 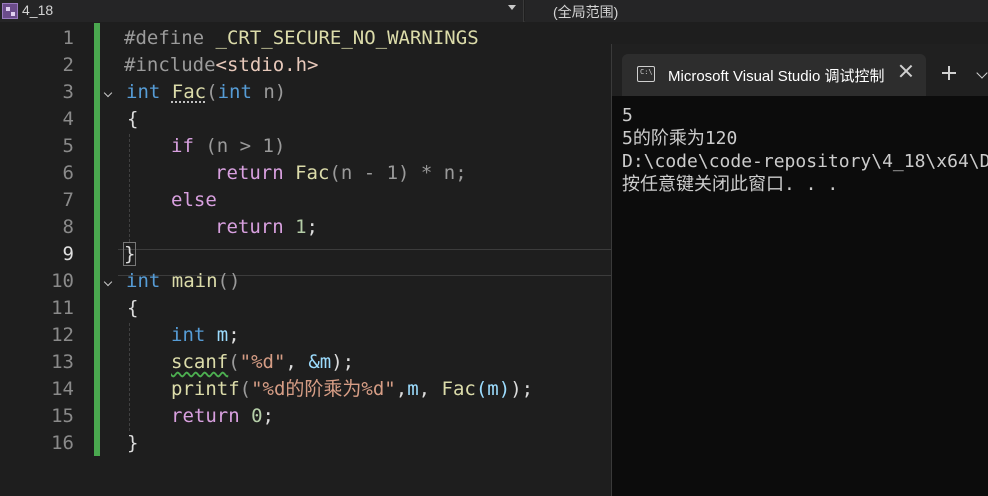 I want to click on code-line-13: scanf("%d", &m);, so click(x=262, y=362).